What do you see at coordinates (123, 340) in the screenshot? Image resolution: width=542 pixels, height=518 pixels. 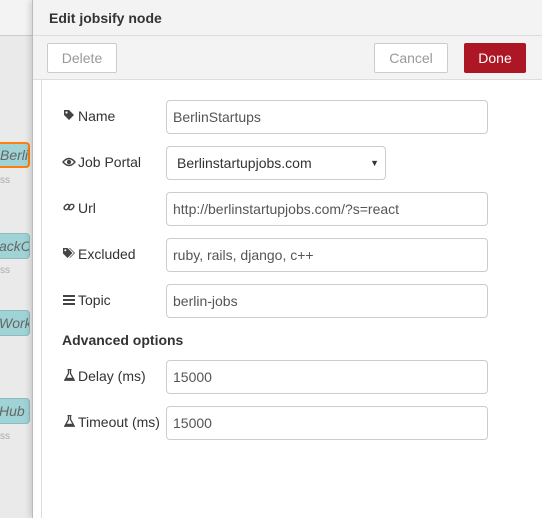 I see `advanced-options-heading: Advanced options` at bounding box center [123, 340].